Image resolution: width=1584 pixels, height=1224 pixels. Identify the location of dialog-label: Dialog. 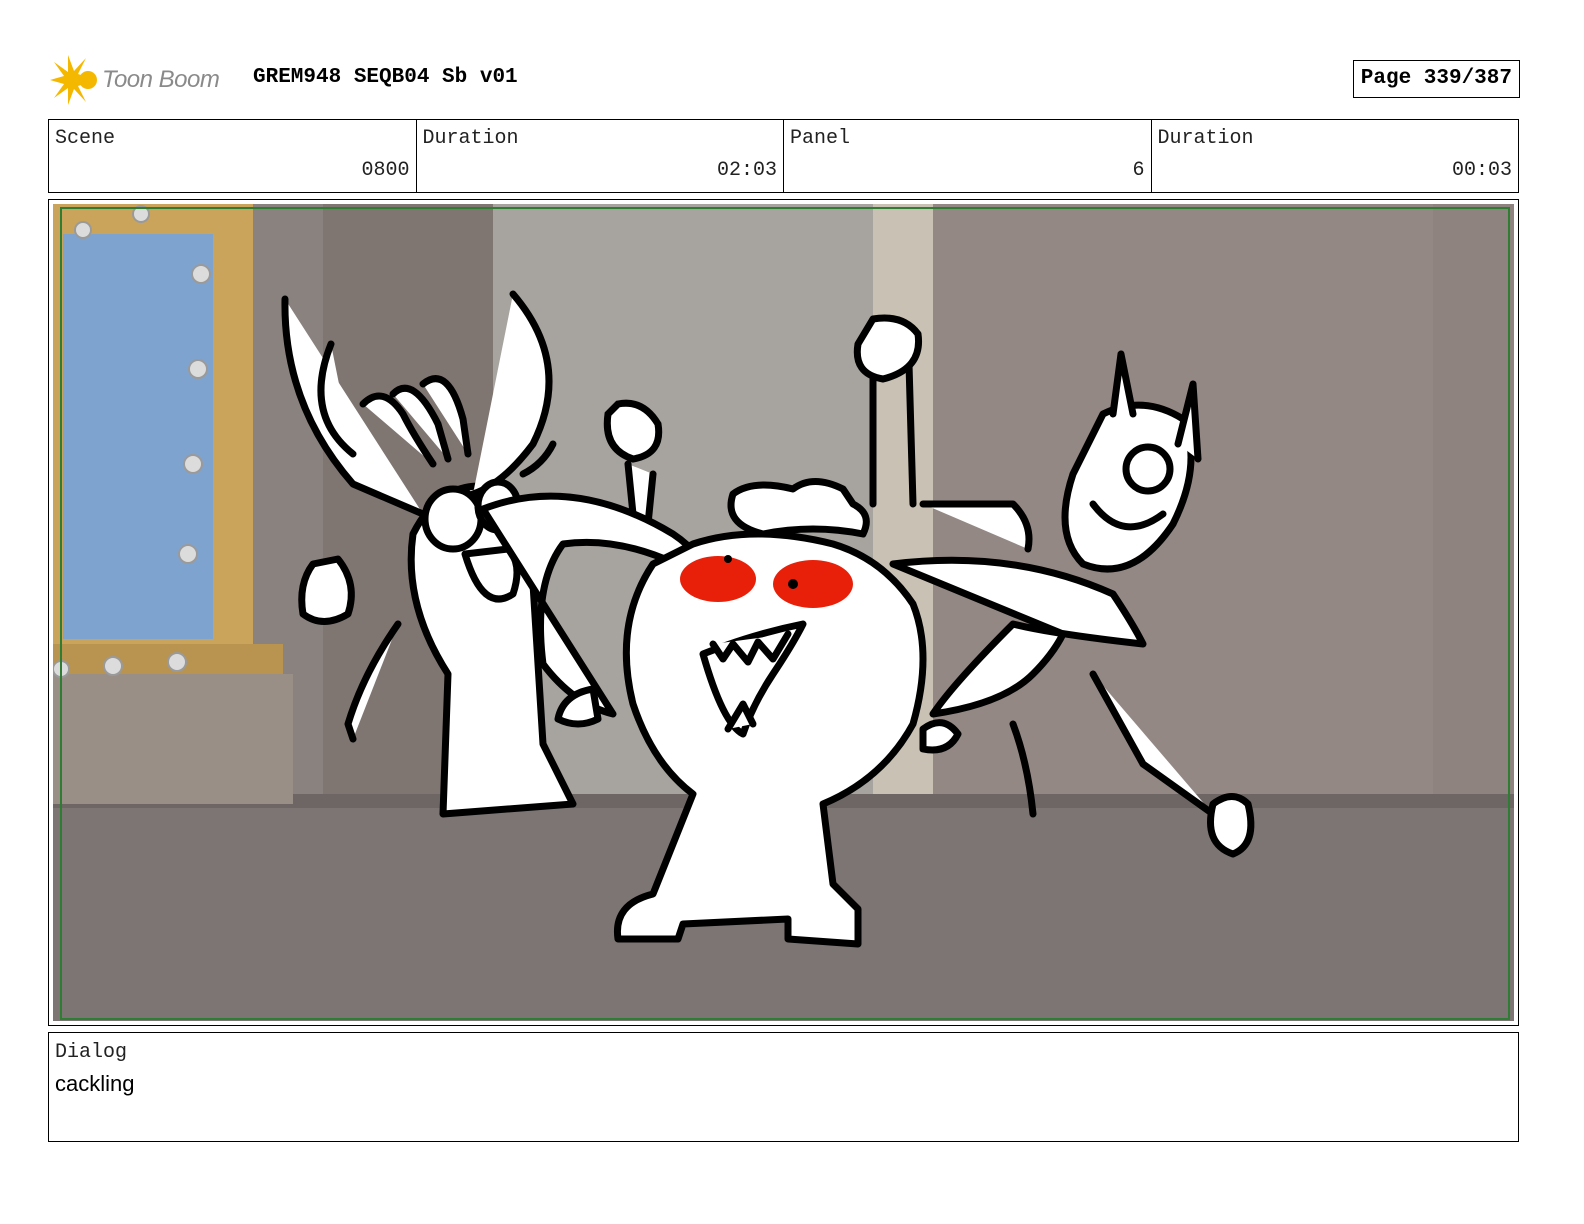
(91, 1052).